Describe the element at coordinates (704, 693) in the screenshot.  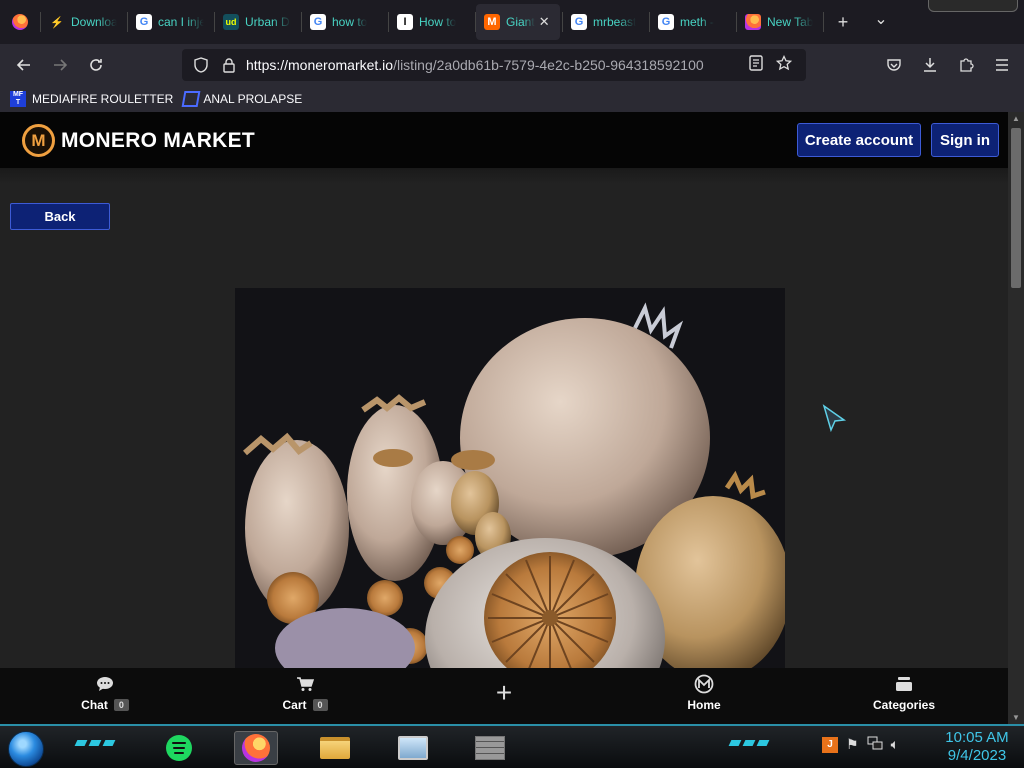
I see `home-nav-button: Home` at that location.